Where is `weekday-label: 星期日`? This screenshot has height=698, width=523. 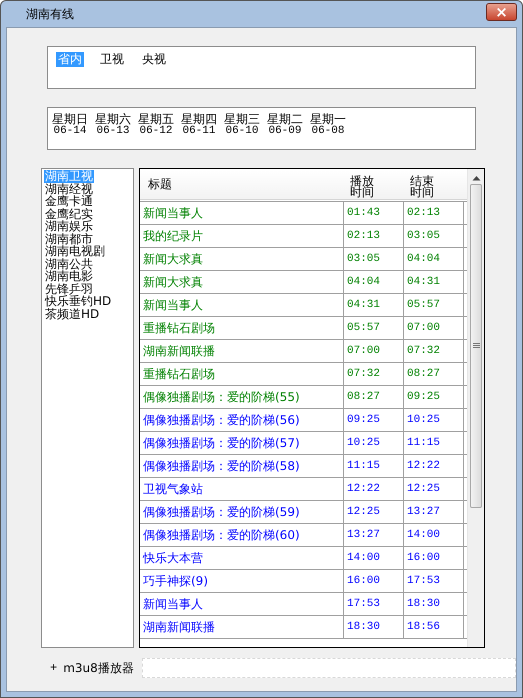
weekday-label: 星期日 is located at coordinates (70, 119).